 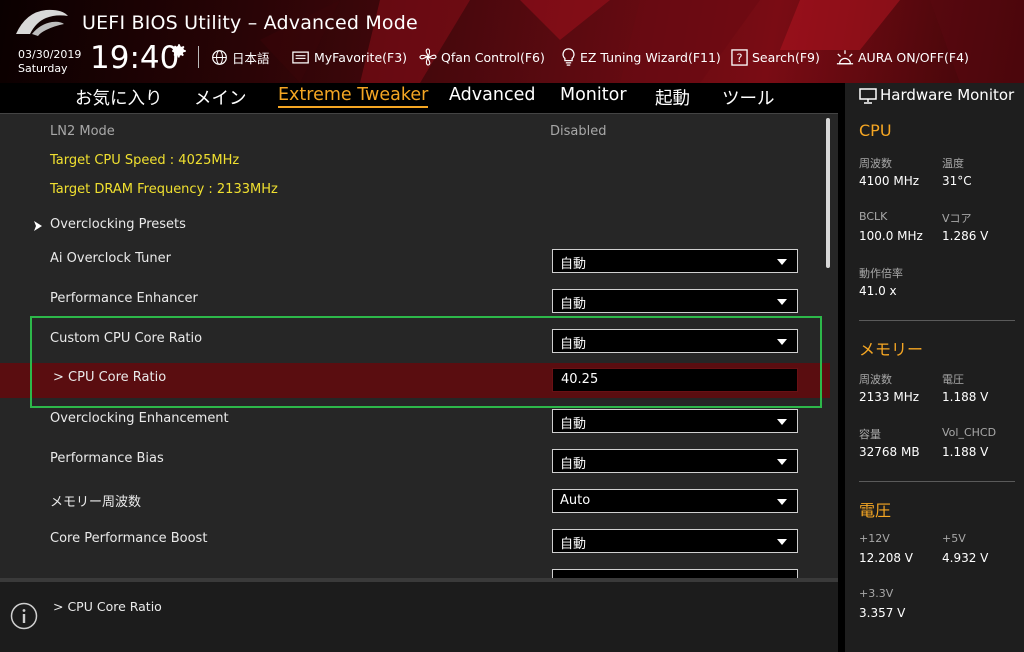 I want to click on cpu-vcore-label: Vコア, so click(x=957, y=218).